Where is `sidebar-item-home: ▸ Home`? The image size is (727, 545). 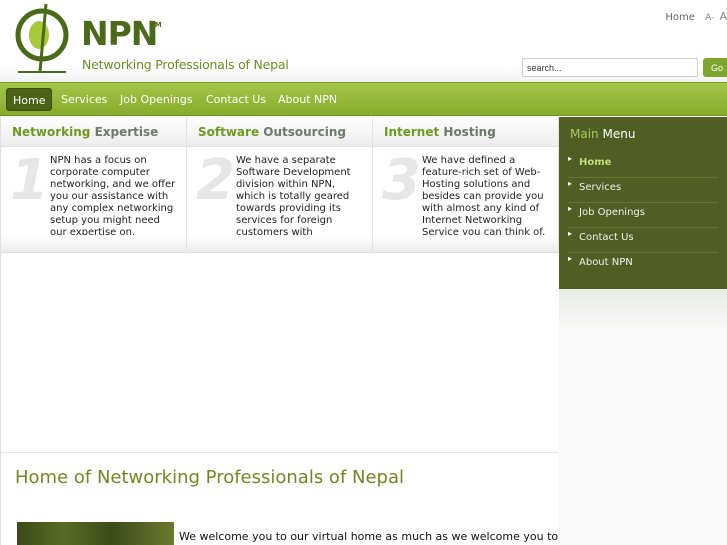
sidebar-item-home: ▸ Home is located at coordinates (643, 165).